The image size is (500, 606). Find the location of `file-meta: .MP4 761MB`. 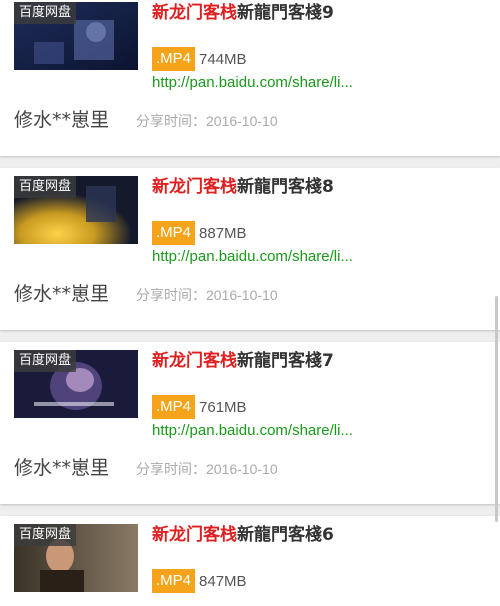

file-meta: .MP4 761MB is located at coordinates (199, 407).